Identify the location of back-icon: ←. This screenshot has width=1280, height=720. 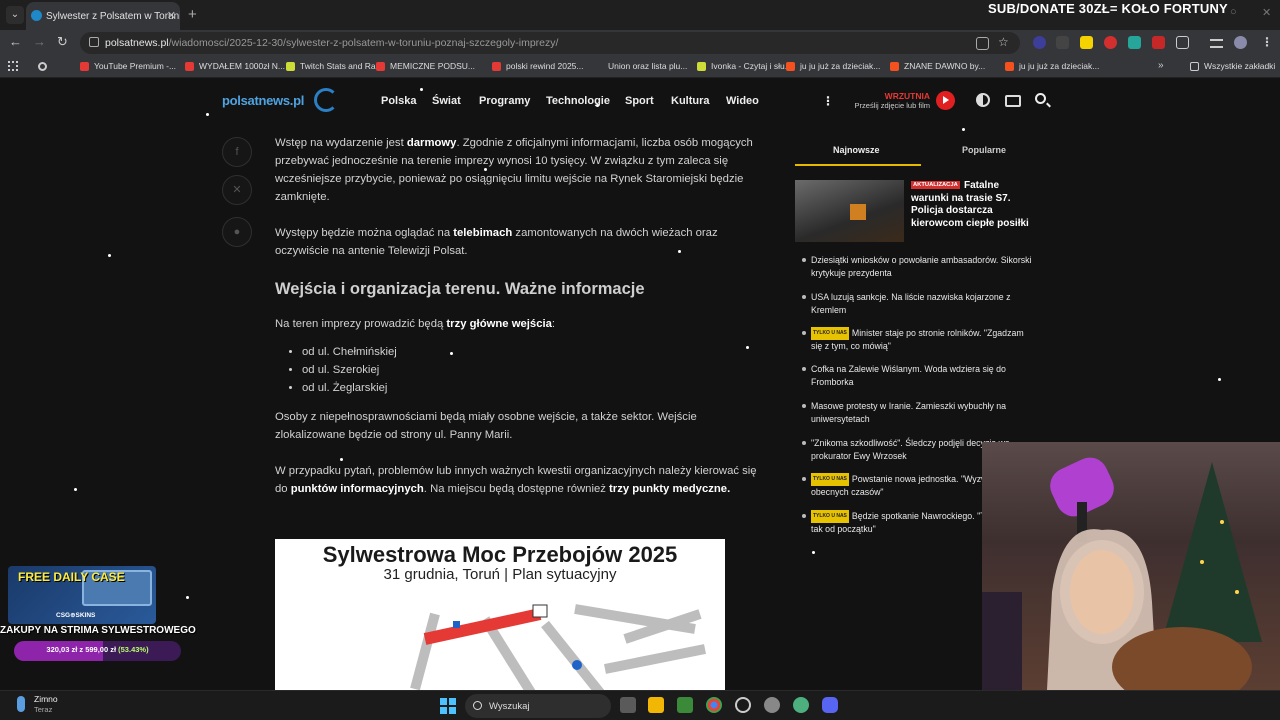
(15, 41).